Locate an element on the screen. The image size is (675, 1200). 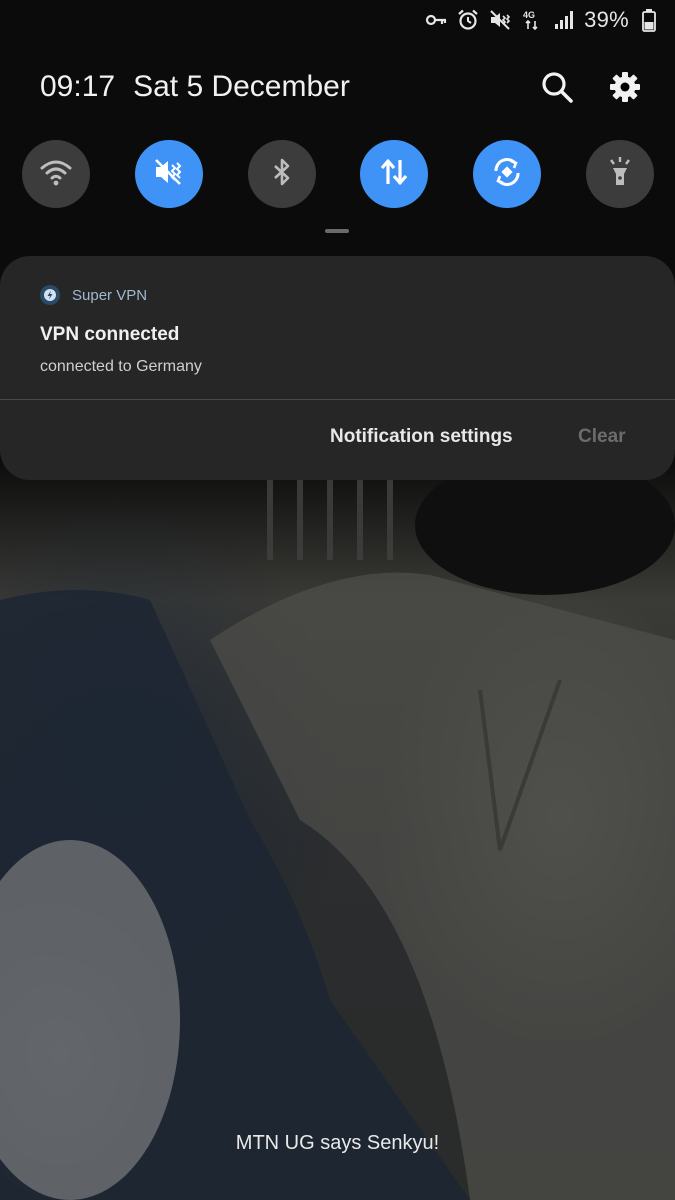
notification-title: VPN connected is located at coordinates (110, 334).